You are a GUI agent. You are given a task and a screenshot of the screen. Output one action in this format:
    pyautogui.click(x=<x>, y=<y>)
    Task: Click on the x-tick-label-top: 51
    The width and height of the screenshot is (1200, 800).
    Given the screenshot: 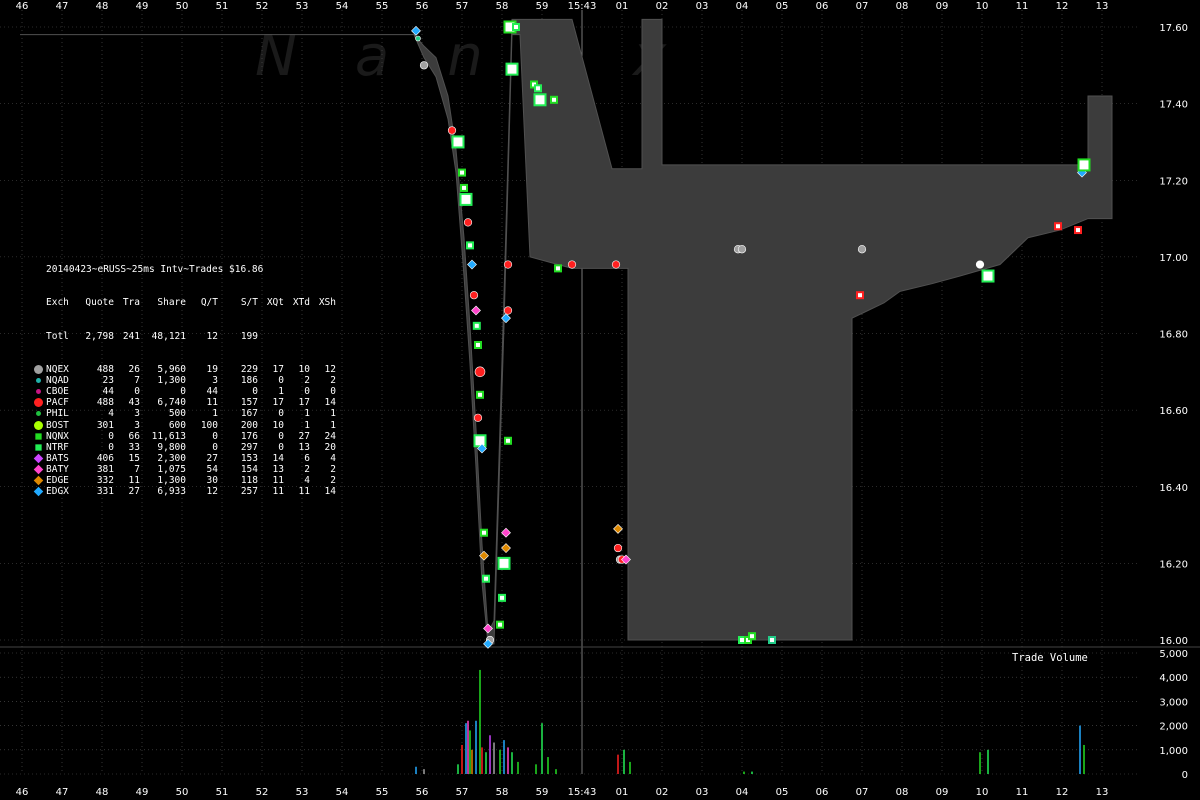 What is the action you would take?
    pyautogui.click(x=222, y=6)
    